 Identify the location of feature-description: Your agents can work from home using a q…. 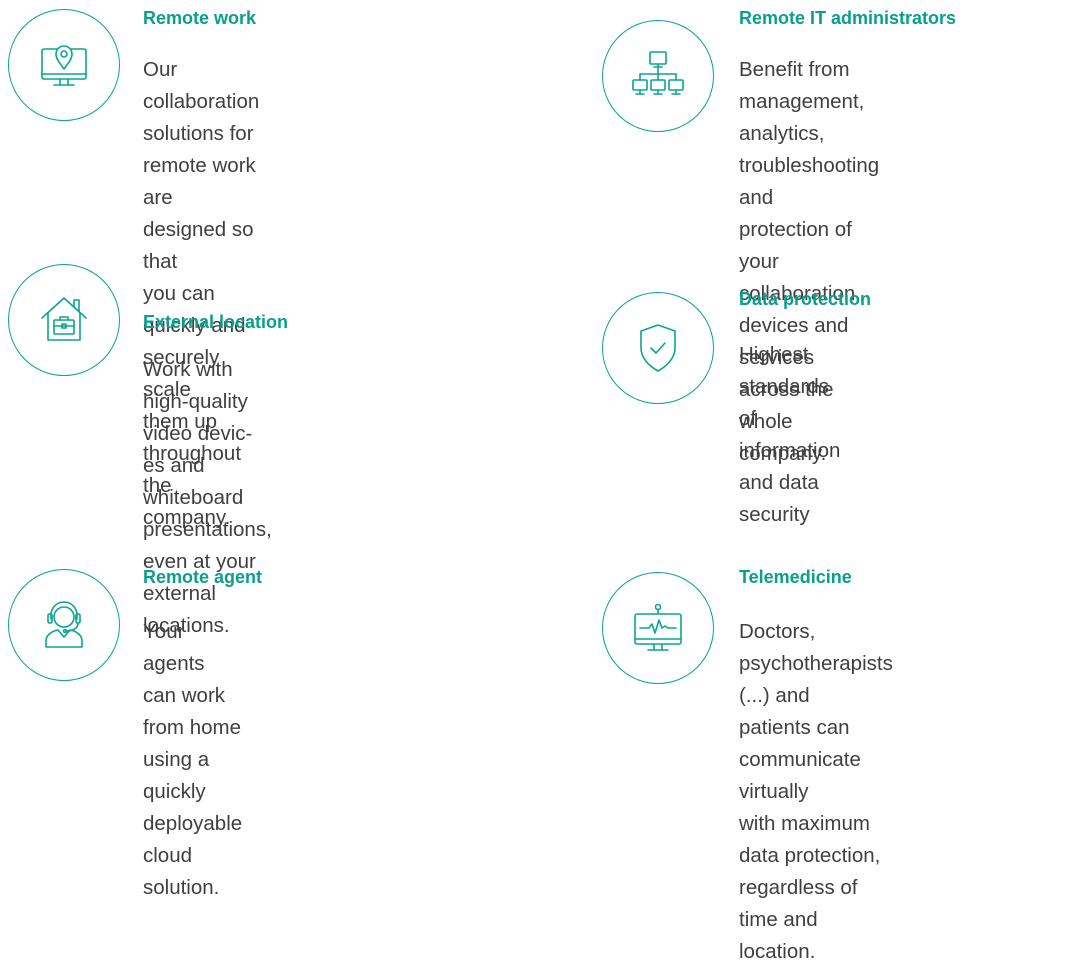
(193, 759).